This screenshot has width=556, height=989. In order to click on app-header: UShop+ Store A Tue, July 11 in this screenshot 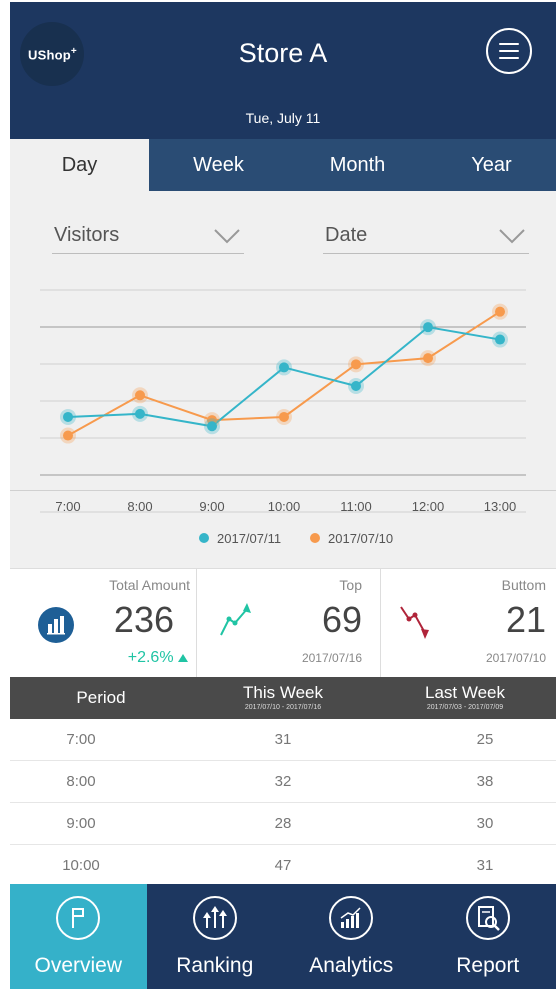, I will do `click(283, 70)`.